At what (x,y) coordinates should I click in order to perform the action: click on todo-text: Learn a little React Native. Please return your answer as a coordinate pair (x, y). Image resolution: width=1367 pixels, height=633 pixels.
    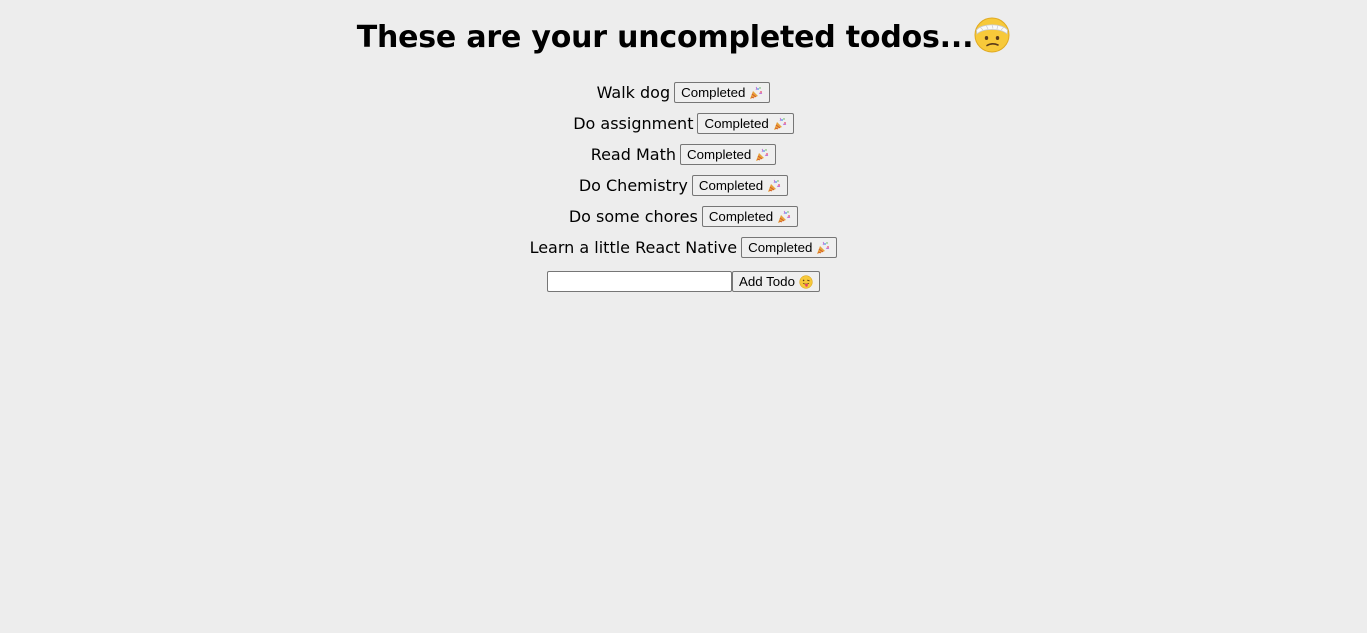
    Looking at the image, I should click on (633, 247).